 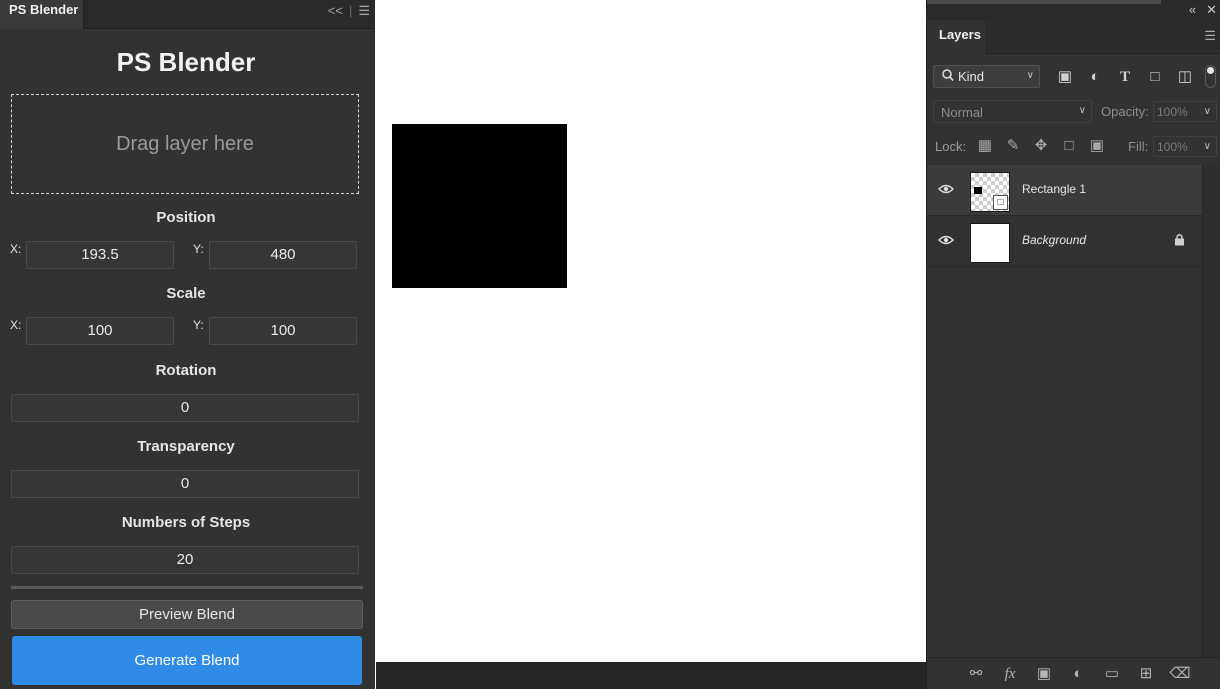 I want to click on delete-layer-icon: ⌫, so click(x=1180, y=674).